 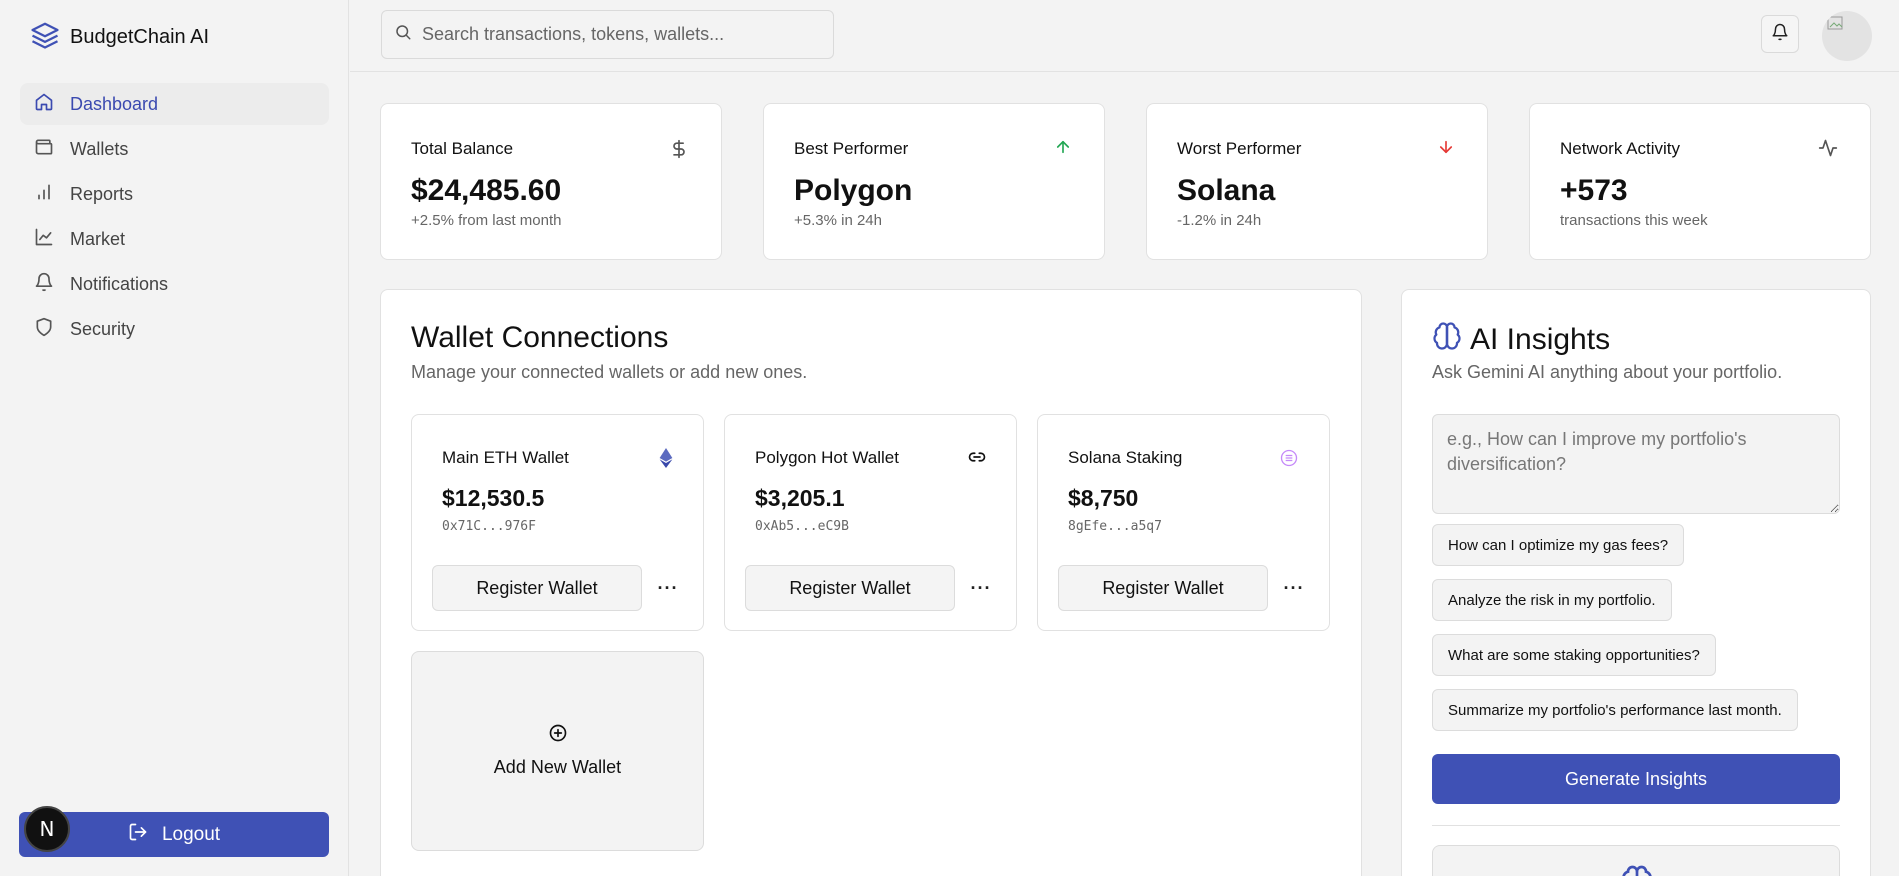 I want to click on sidebar-item-dashboard: Dashboard, so click(x=174, y=104).